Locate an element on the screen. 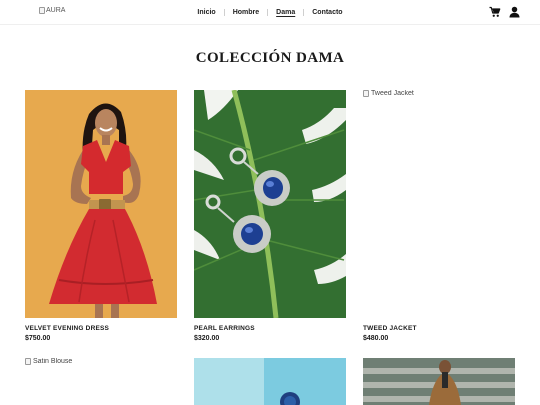 This screenshot has height=405, width=540. product-name: TWEED JACKET is located at coordinates (439, 328).